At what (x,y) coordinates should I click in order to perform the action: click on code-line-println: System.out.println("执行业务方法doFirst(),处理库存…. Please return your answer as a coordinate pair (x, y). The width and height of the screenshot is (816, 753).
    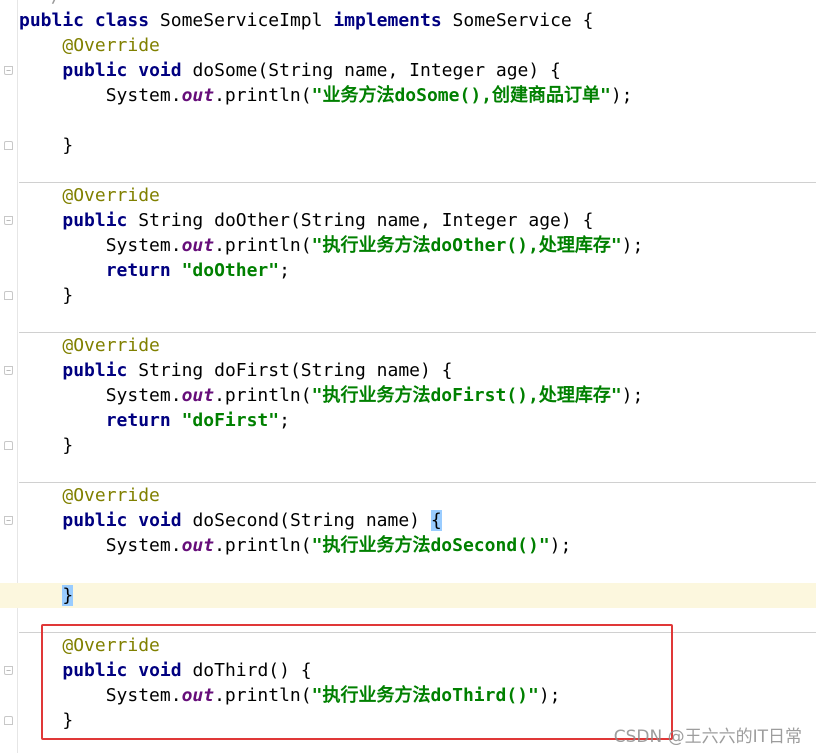
    Looking at the image, I should click on (417, 395).